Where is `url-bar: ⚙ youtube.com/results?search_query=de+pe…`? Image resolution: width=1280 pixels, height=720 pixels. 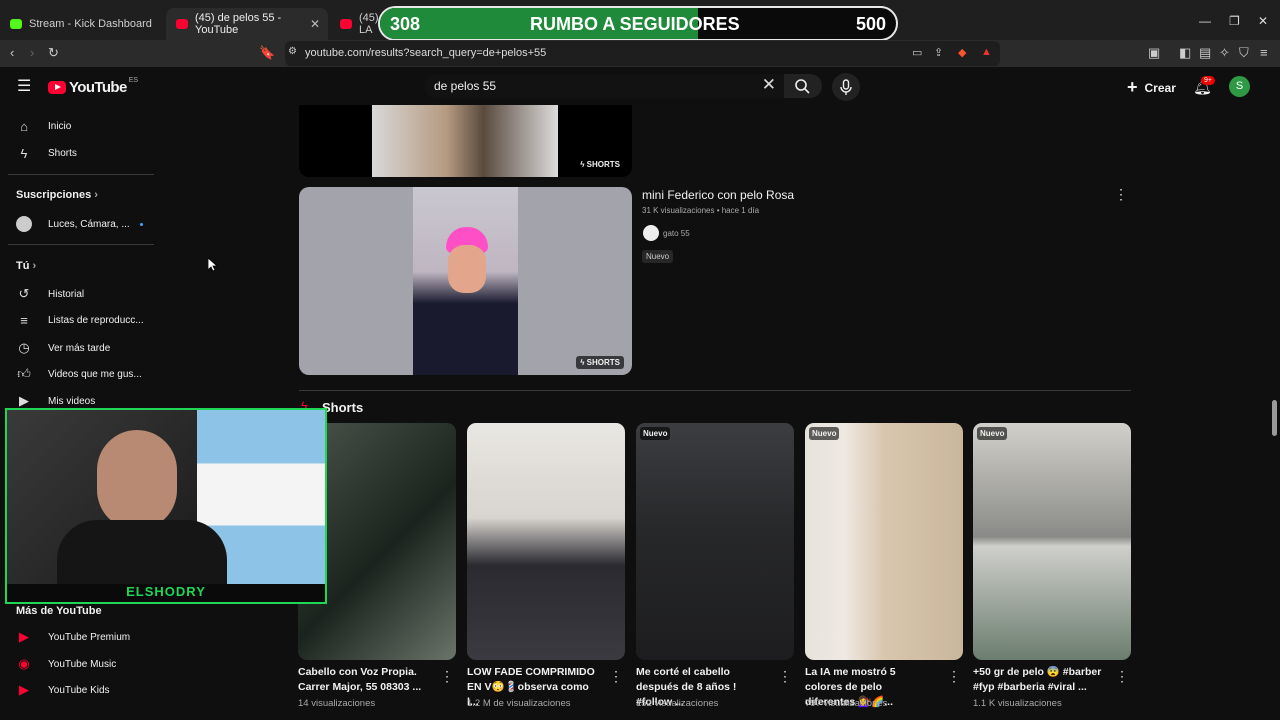 url-bar: ⚙ youtube.com/results?search_query=de+pe… is located at coordinates (642, 53).